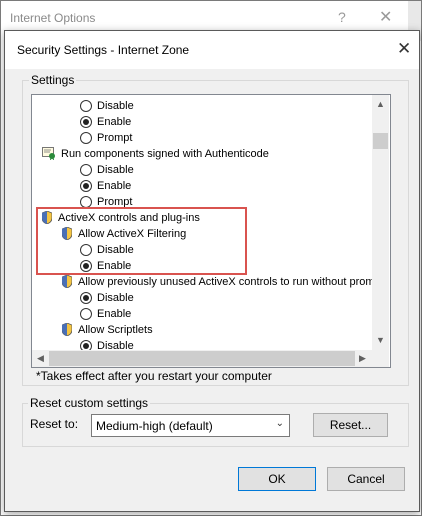 This screenshot has width=422, height=516. I want to click on annotation-highlight-box, so click(141, 241).